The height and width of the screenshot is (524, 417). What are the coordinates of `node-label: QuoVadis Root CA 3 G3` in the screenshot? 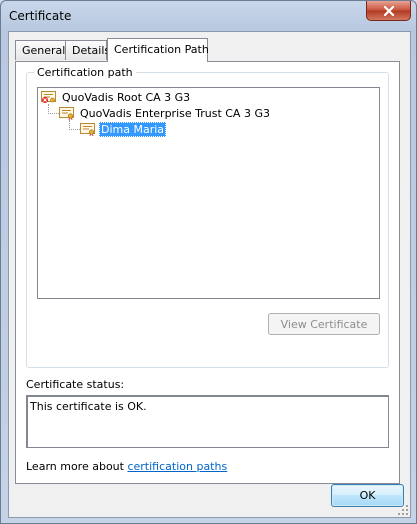 It's located at (126, 97).